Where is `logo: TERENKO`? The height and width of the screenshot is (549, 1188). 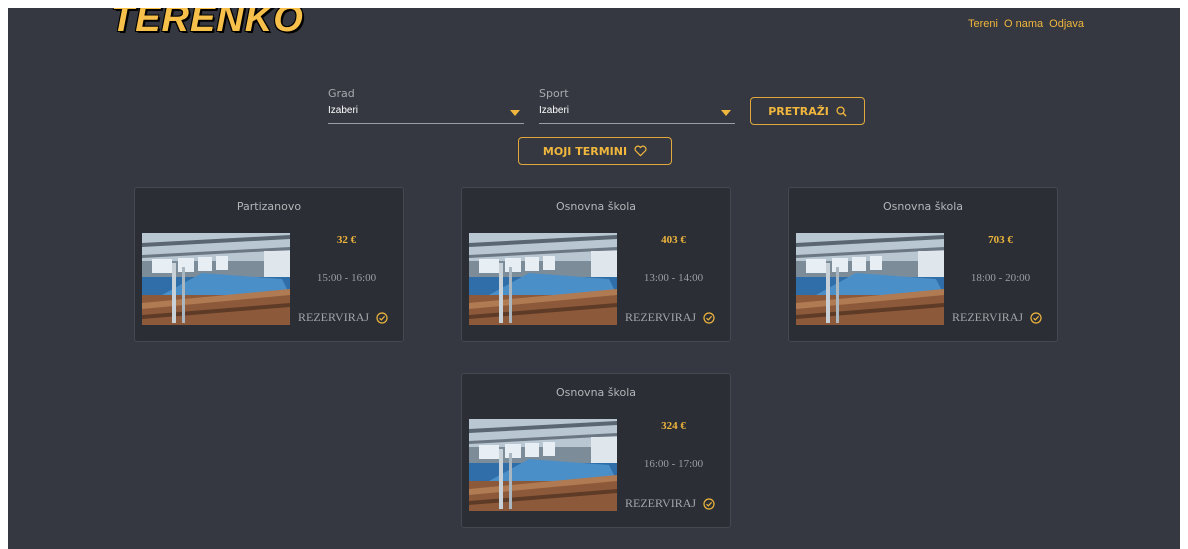 logo: TERENKO is located at coordinates (207, 24).